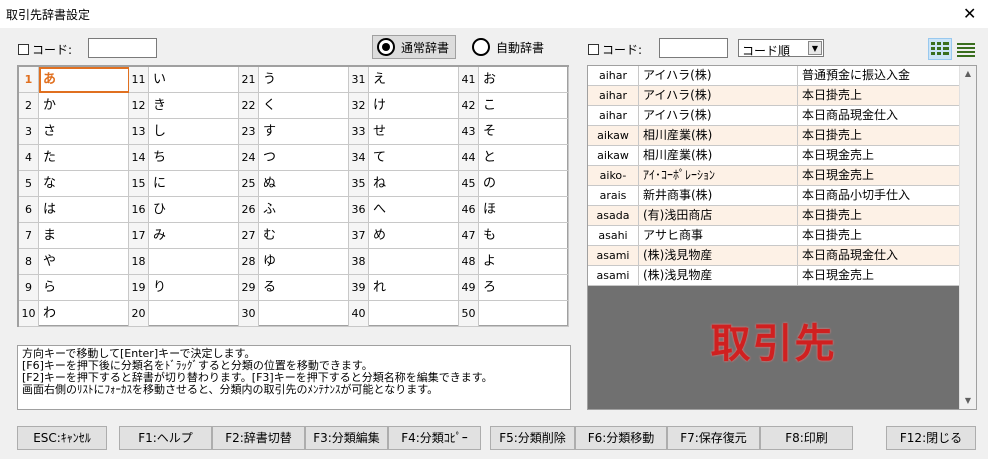  Describe the element at coordinates (967, 237) in the screenshot. I see `client-list-scrollbar: ▲ ▼` at that location.